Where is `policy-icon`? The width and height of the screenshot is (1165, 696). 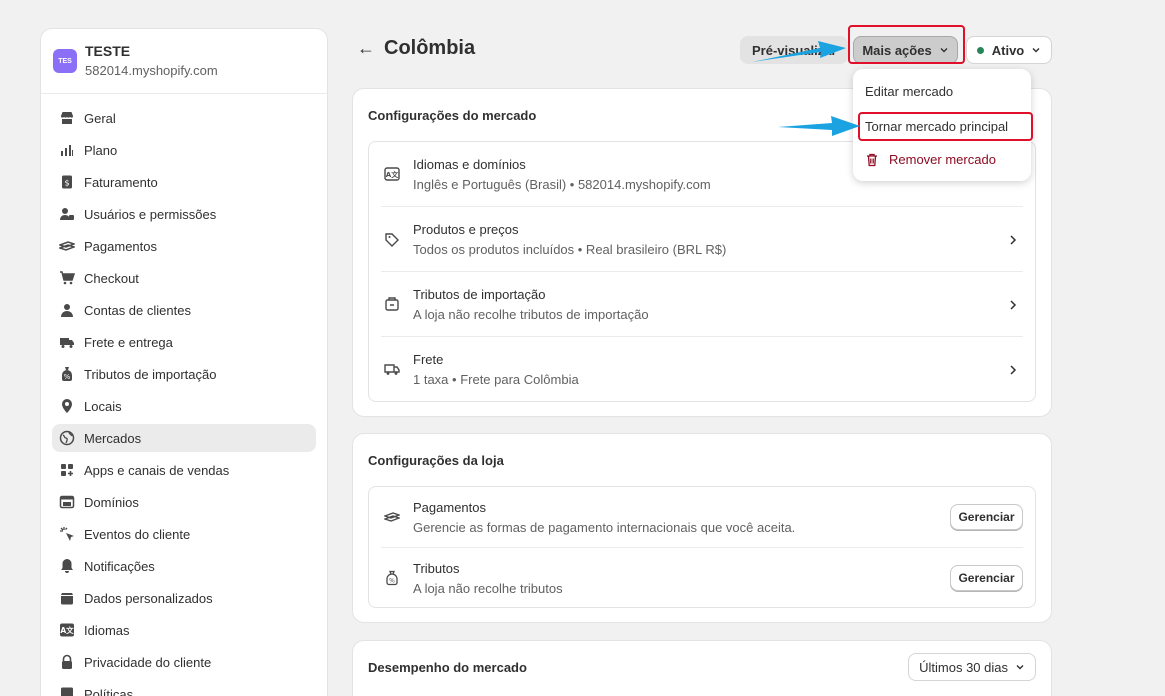
policy-icon is located at coordinates (67, 691).